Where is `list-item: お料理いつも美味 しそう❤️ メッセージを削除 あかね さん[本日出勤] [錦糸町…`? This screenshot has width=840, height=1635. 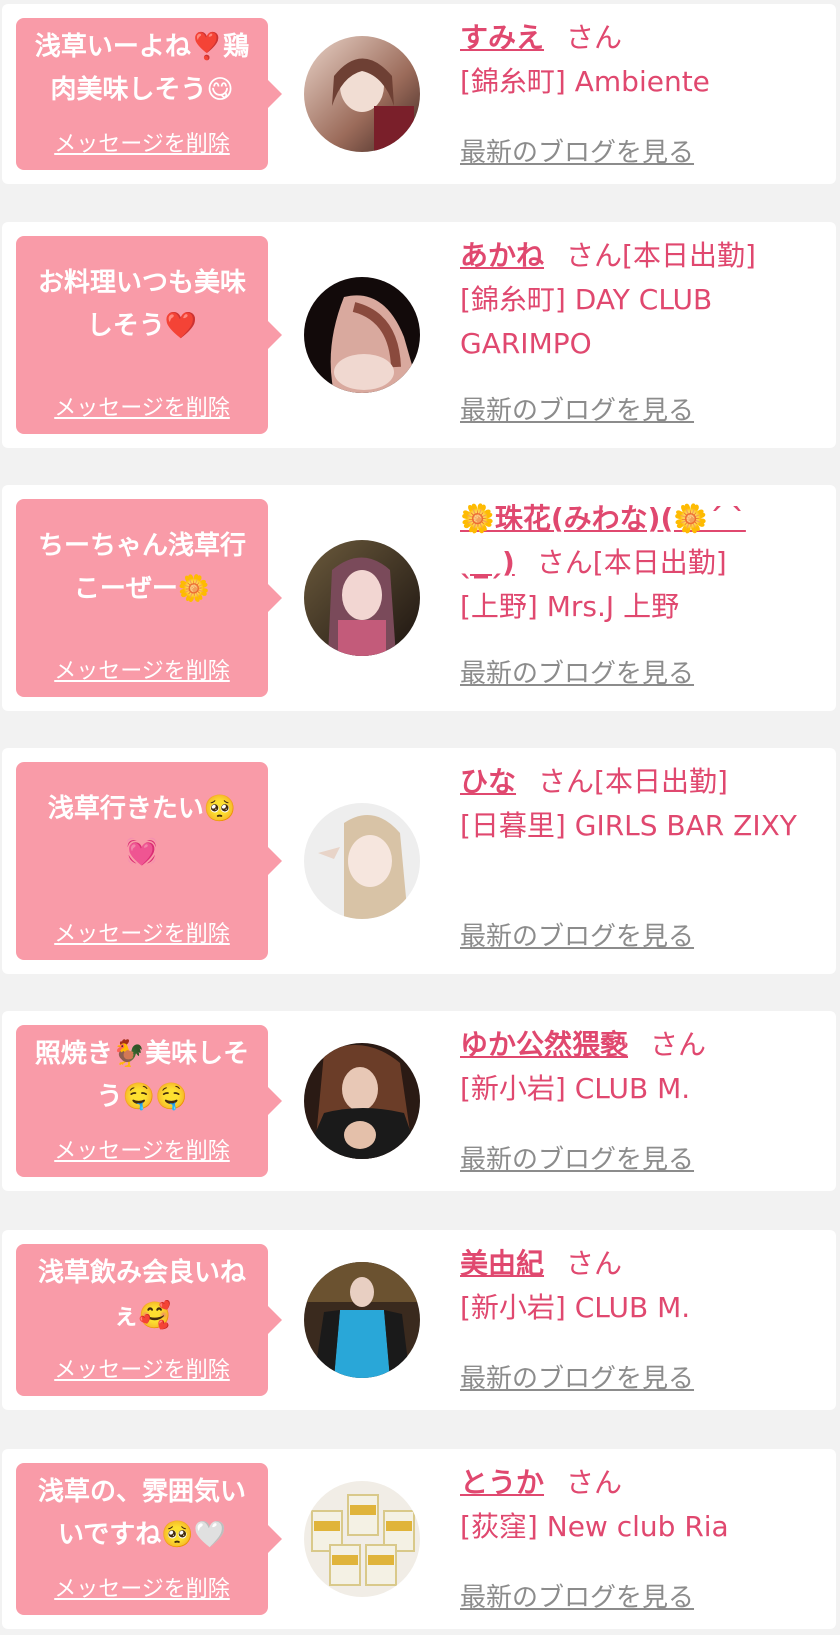
list-item: お料理いつも美味 しそう❤️ メッセージを削除 あかね さん[本日出勤] [錦糸町… is located at coordinates (419, 335).